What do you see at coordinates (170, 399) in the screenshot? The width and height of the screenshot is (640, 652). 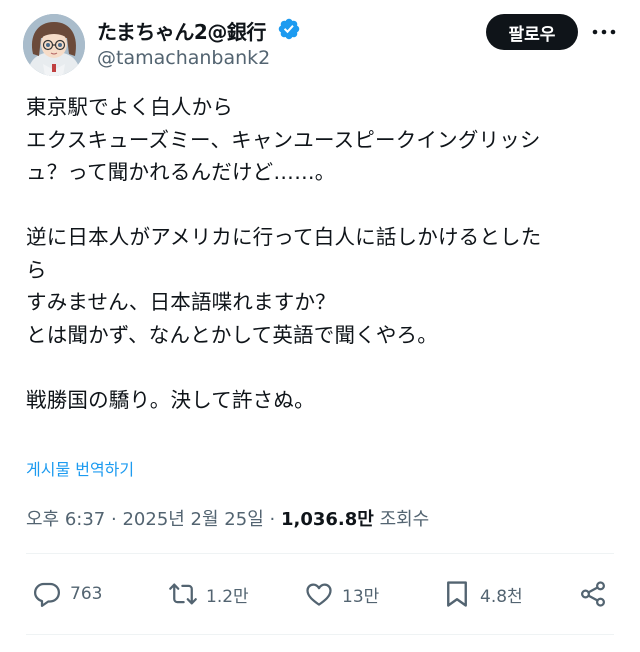 I see `tweet-line: 戦勝国の驕り。決して許さぬ。` at bounding box center [170, 399].